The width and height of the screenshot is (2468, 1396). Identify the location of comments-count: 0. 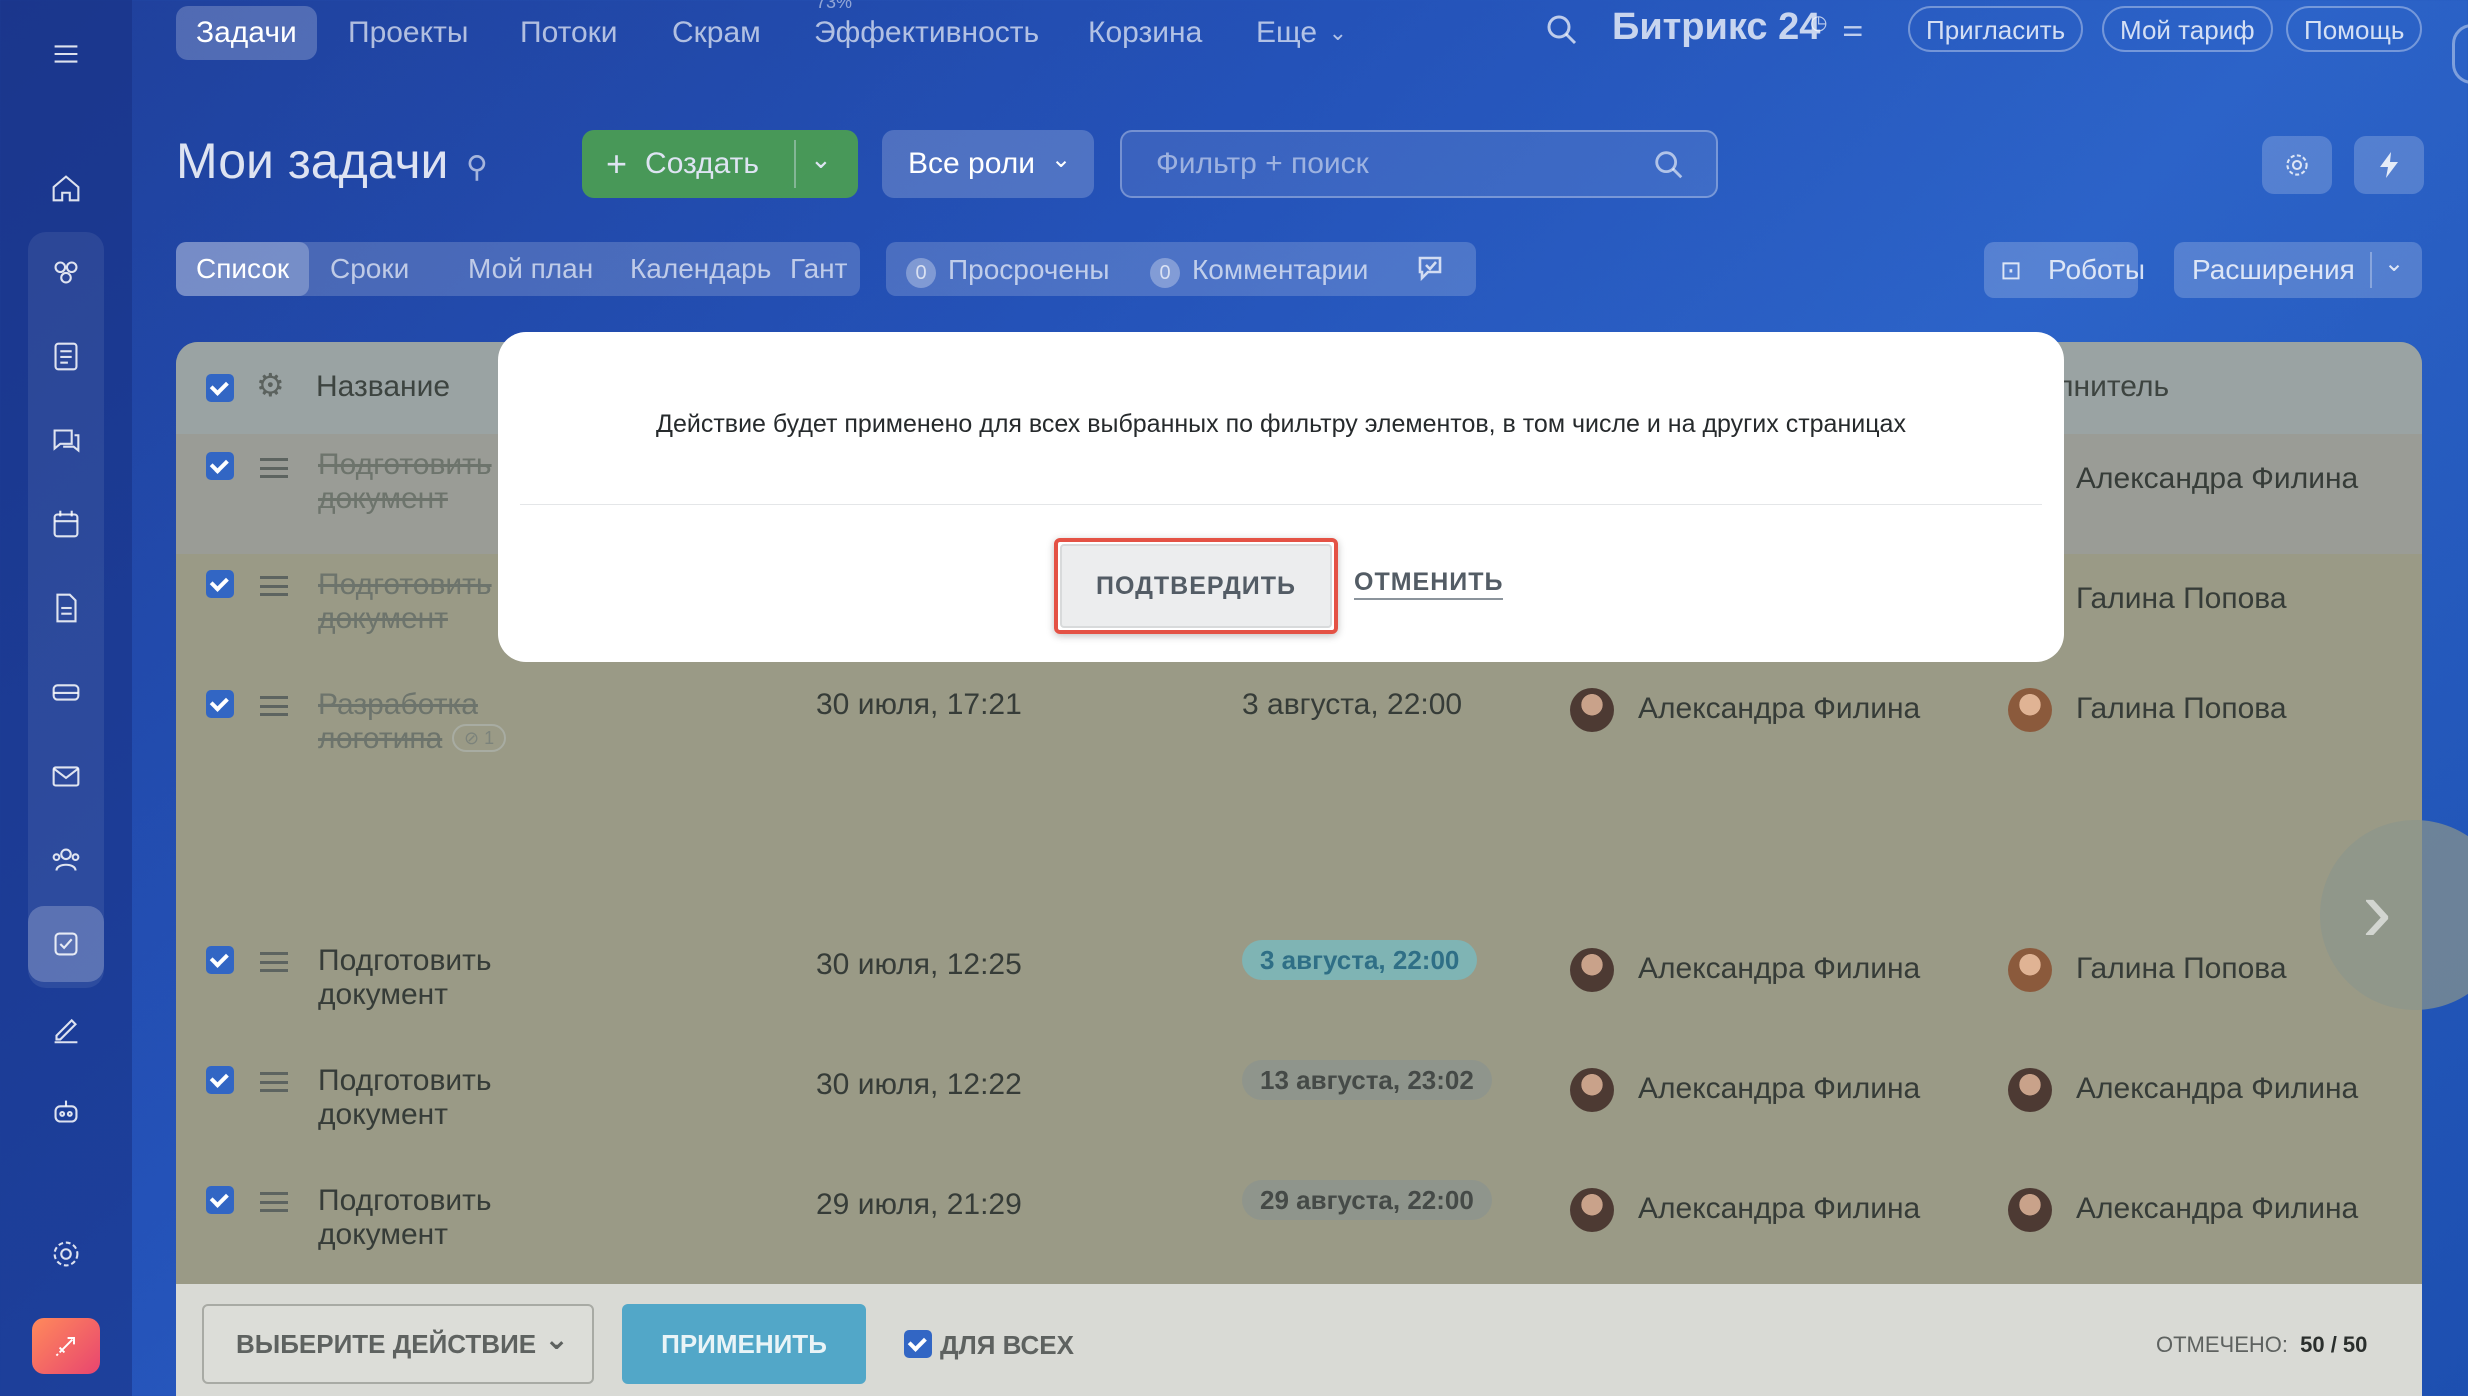
(1165, 273).